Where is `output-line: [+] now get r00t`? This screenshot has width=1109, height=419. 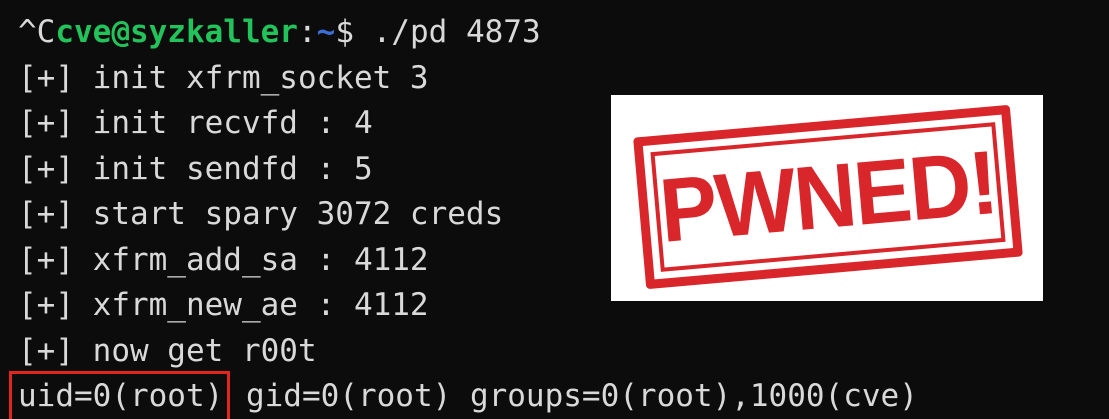
output-line: [+] now get r00t is located at coordinates (167, 350).